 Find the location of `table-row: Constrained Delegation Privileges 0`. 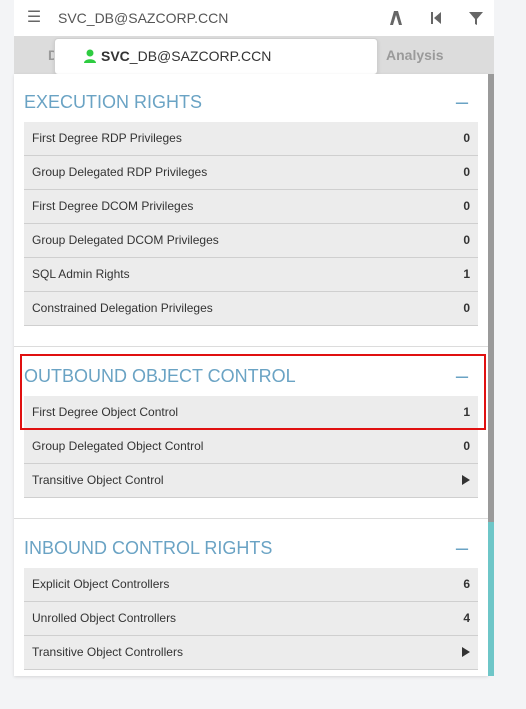

table-row: Constrained Delegation Privileges 0 is located at coordinates (251, 309).